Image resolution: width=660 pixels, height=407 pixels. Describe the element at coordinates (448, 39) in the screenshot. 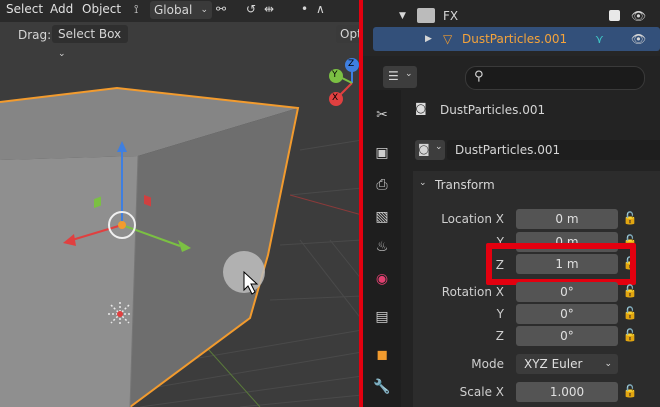

I see `mesh-object-icon: ▽` at that location.